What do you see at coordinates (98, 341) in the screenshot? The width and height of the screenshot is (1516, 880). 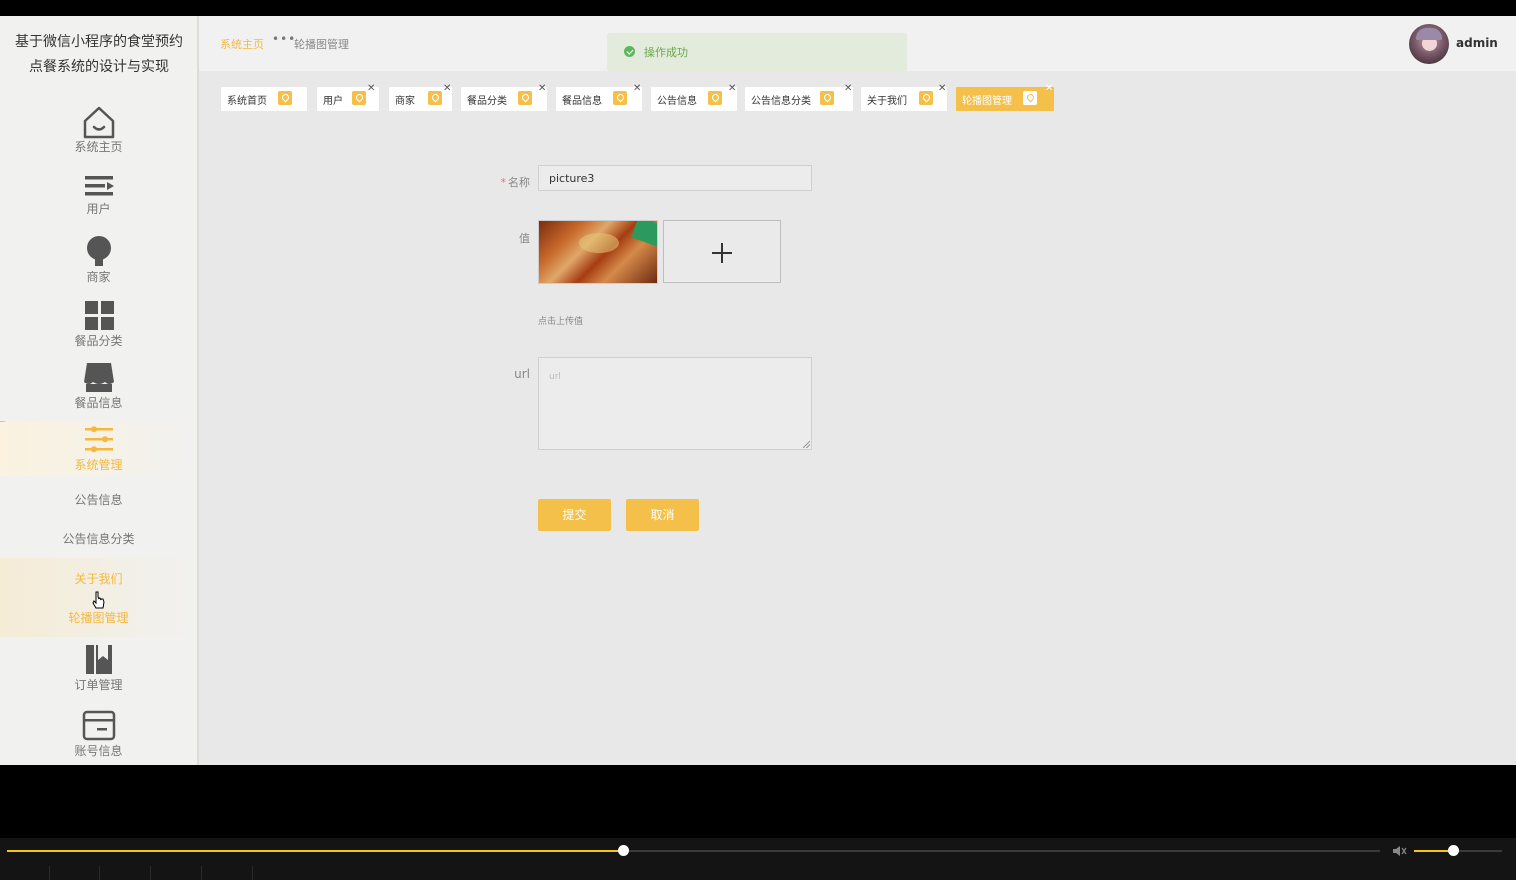 I see `sidebar-item-label: 餐品分类` at bounding box center [98, 341].